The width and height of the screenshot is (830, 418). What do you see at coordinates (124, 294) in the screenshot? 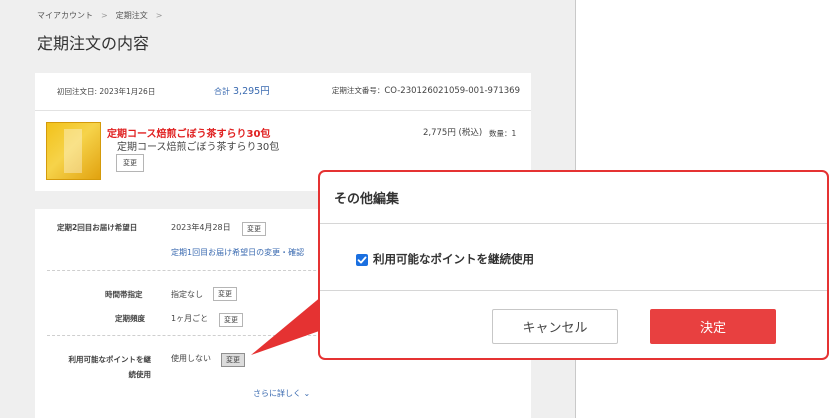
I see `time-slot-label: 時間帯指定` at bounding box center [124, 294].